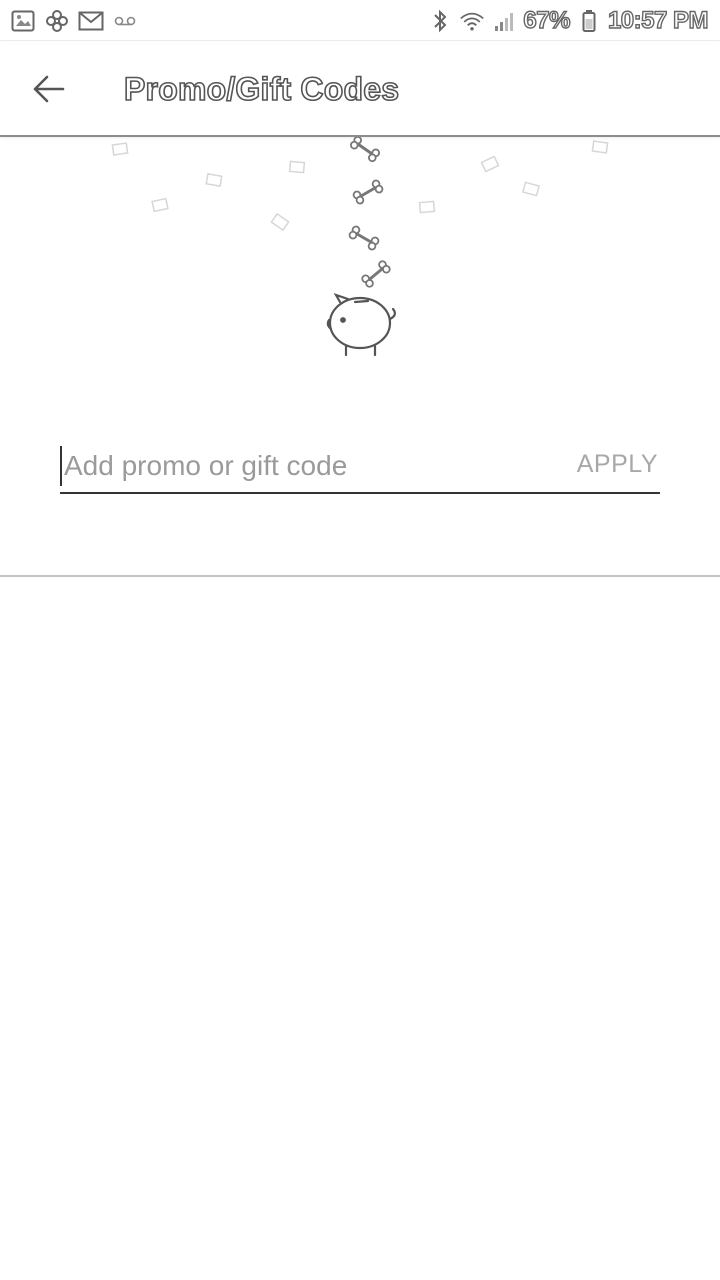 This screenshot has width=720, height=1280. I want to click on text-cursor, so click(61, 466).